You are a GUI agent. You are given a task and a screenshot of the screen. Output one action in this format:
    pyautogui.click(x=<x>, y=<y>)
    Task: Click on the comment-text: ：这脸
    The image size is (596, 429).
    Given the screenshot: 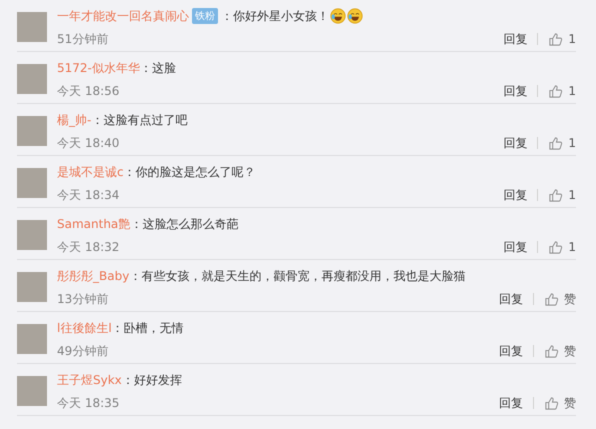 What is the action you would take?
    pyautogui.click(x=158, y=68)
    